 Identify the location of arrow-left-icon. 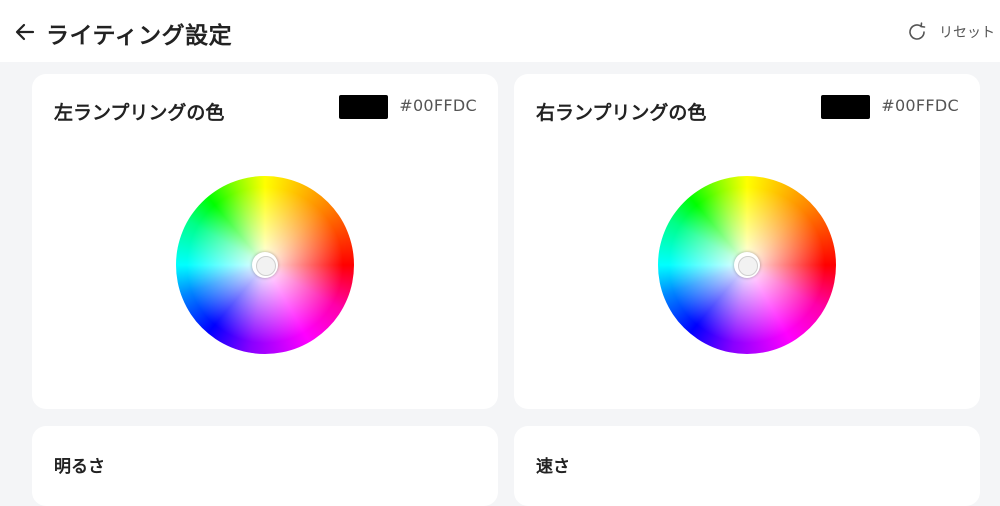
(25, 32).